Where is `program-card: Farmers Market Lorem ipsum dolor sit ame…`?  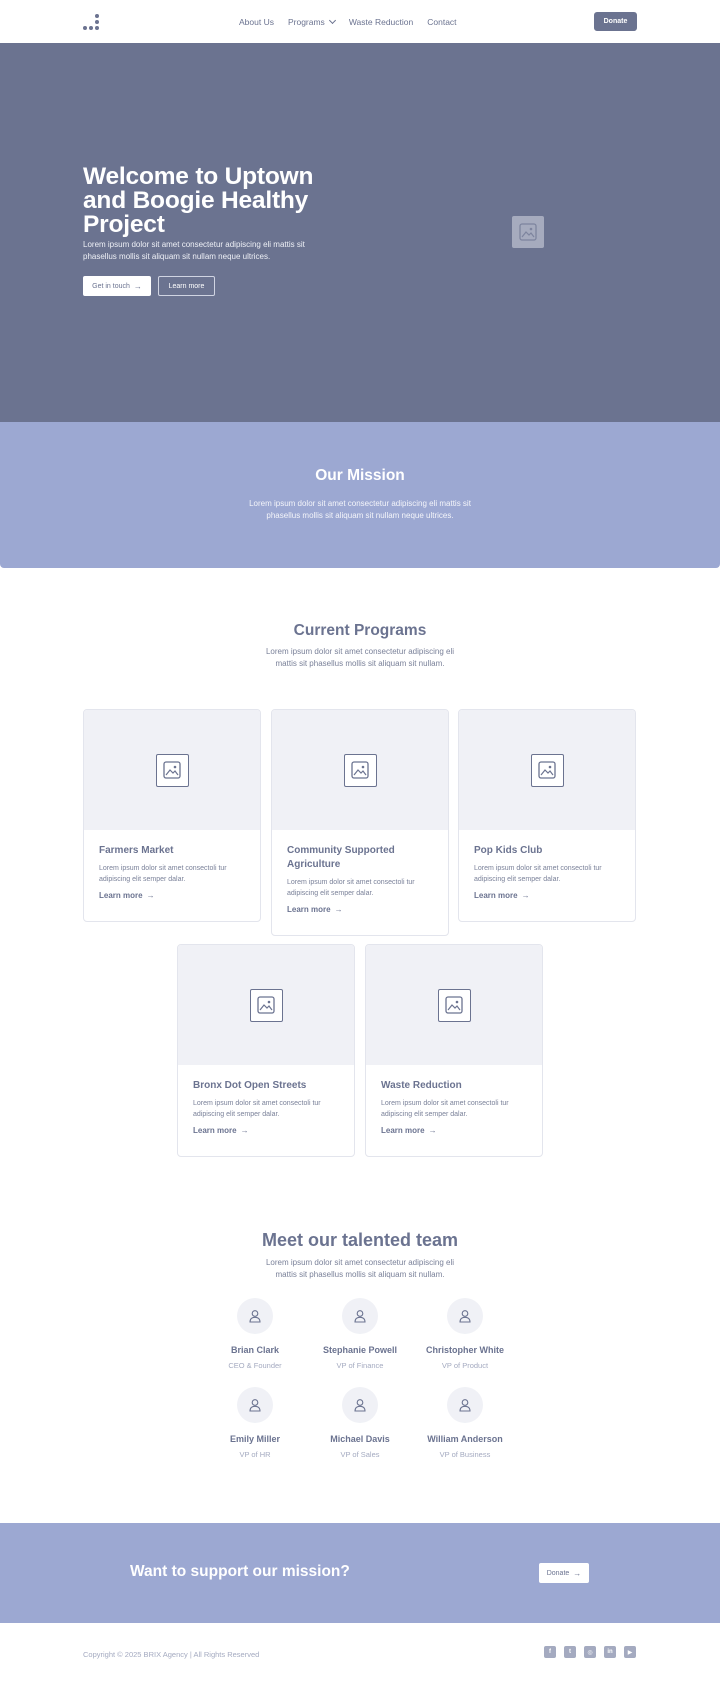 program-card: Farmers Market Lorem ipsum dolor sit ame… is located at coordinates (172, 815).